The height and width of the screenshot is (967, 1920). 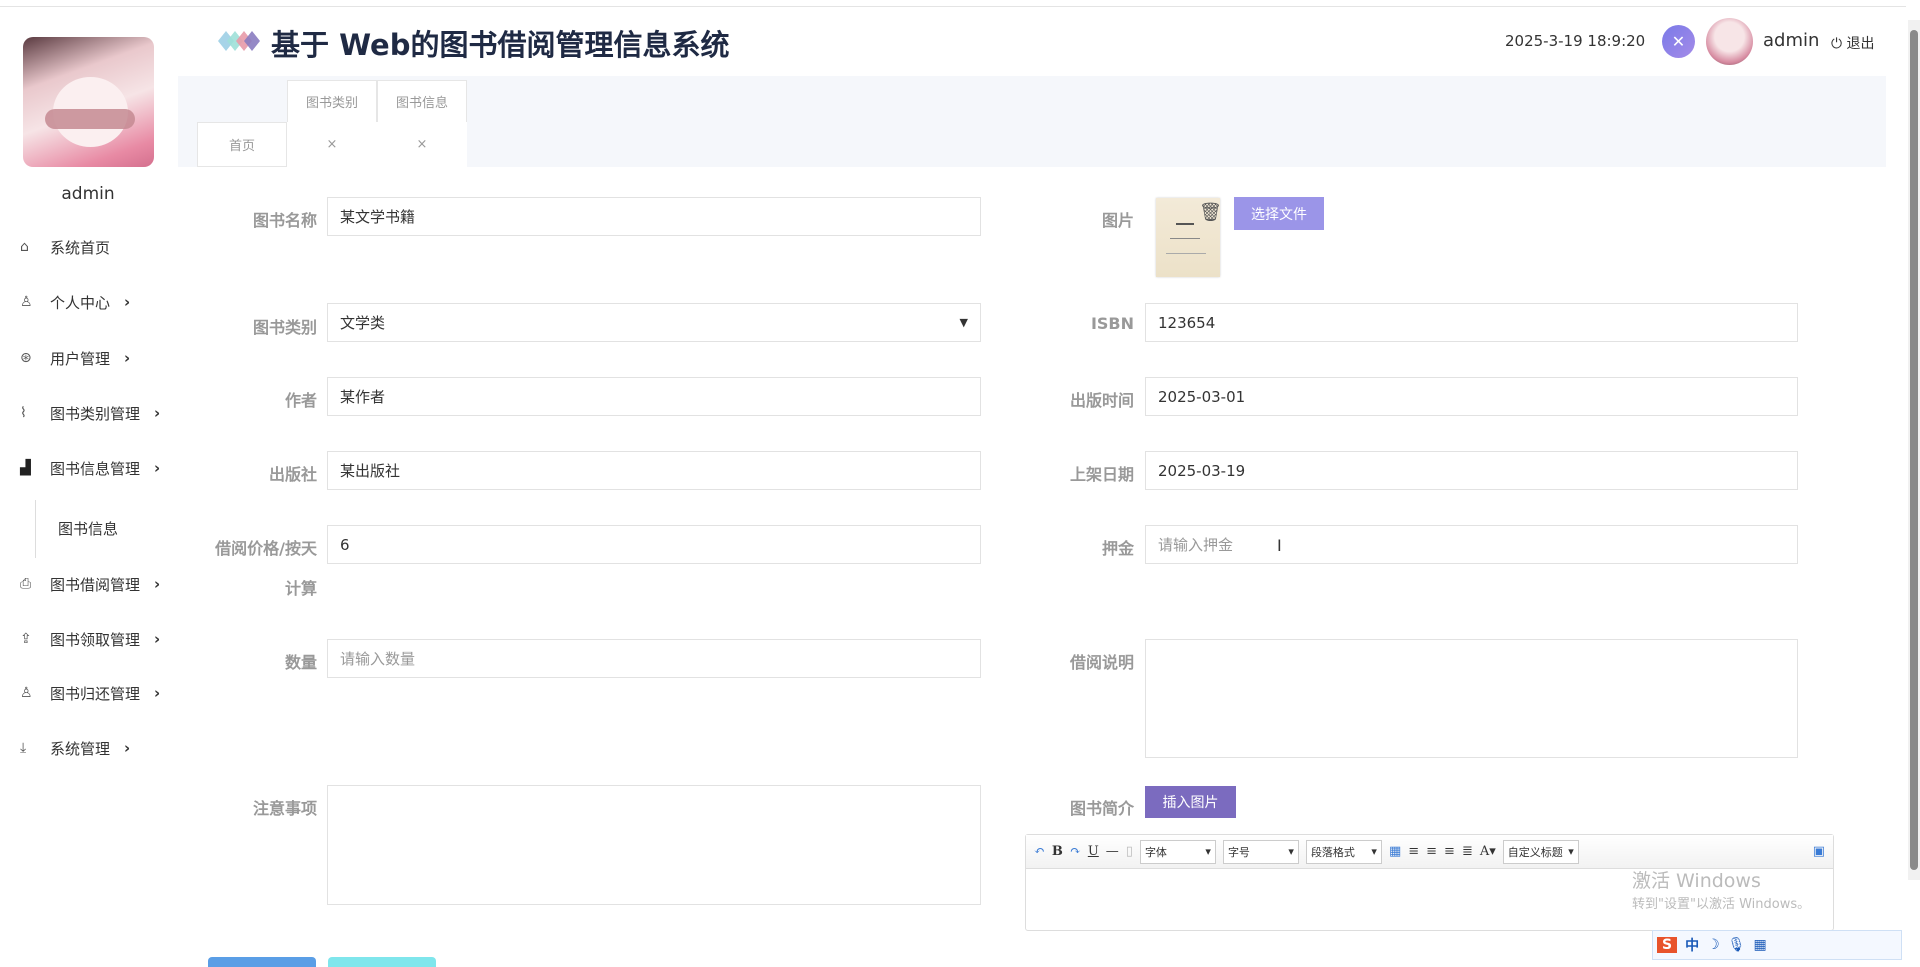 What do you see at coordinates (1260, 851) in the screenshot?
I see `font-size-select: 字号 ▾` at bounding box center [1260, 851].